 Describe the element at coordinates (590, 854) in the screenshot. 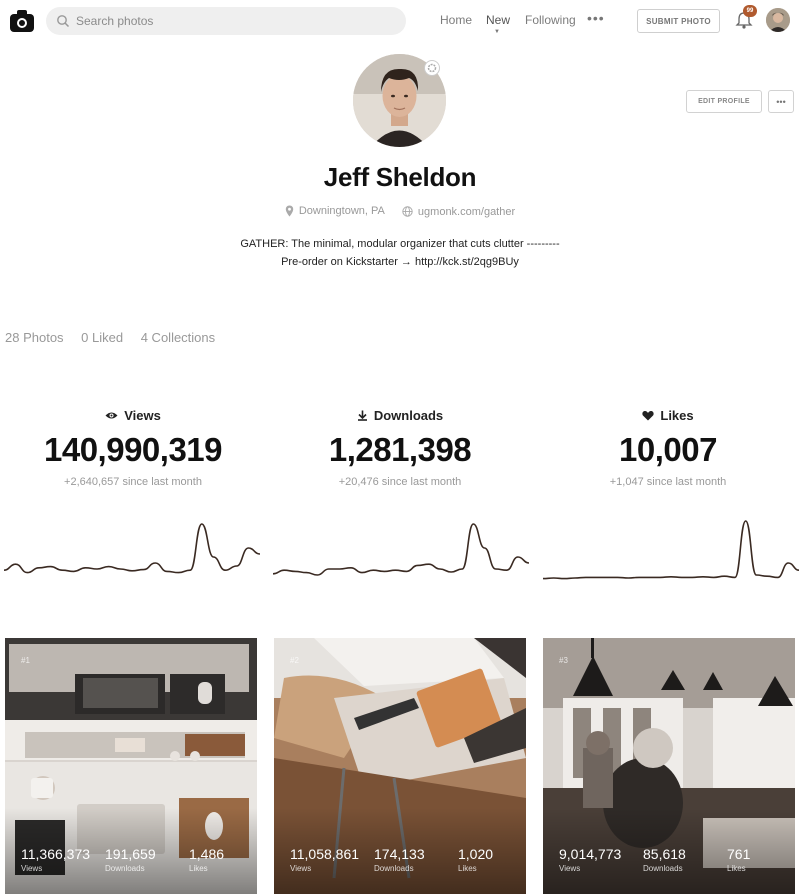

I see `photo-views-count: 9,014,773` at that location.